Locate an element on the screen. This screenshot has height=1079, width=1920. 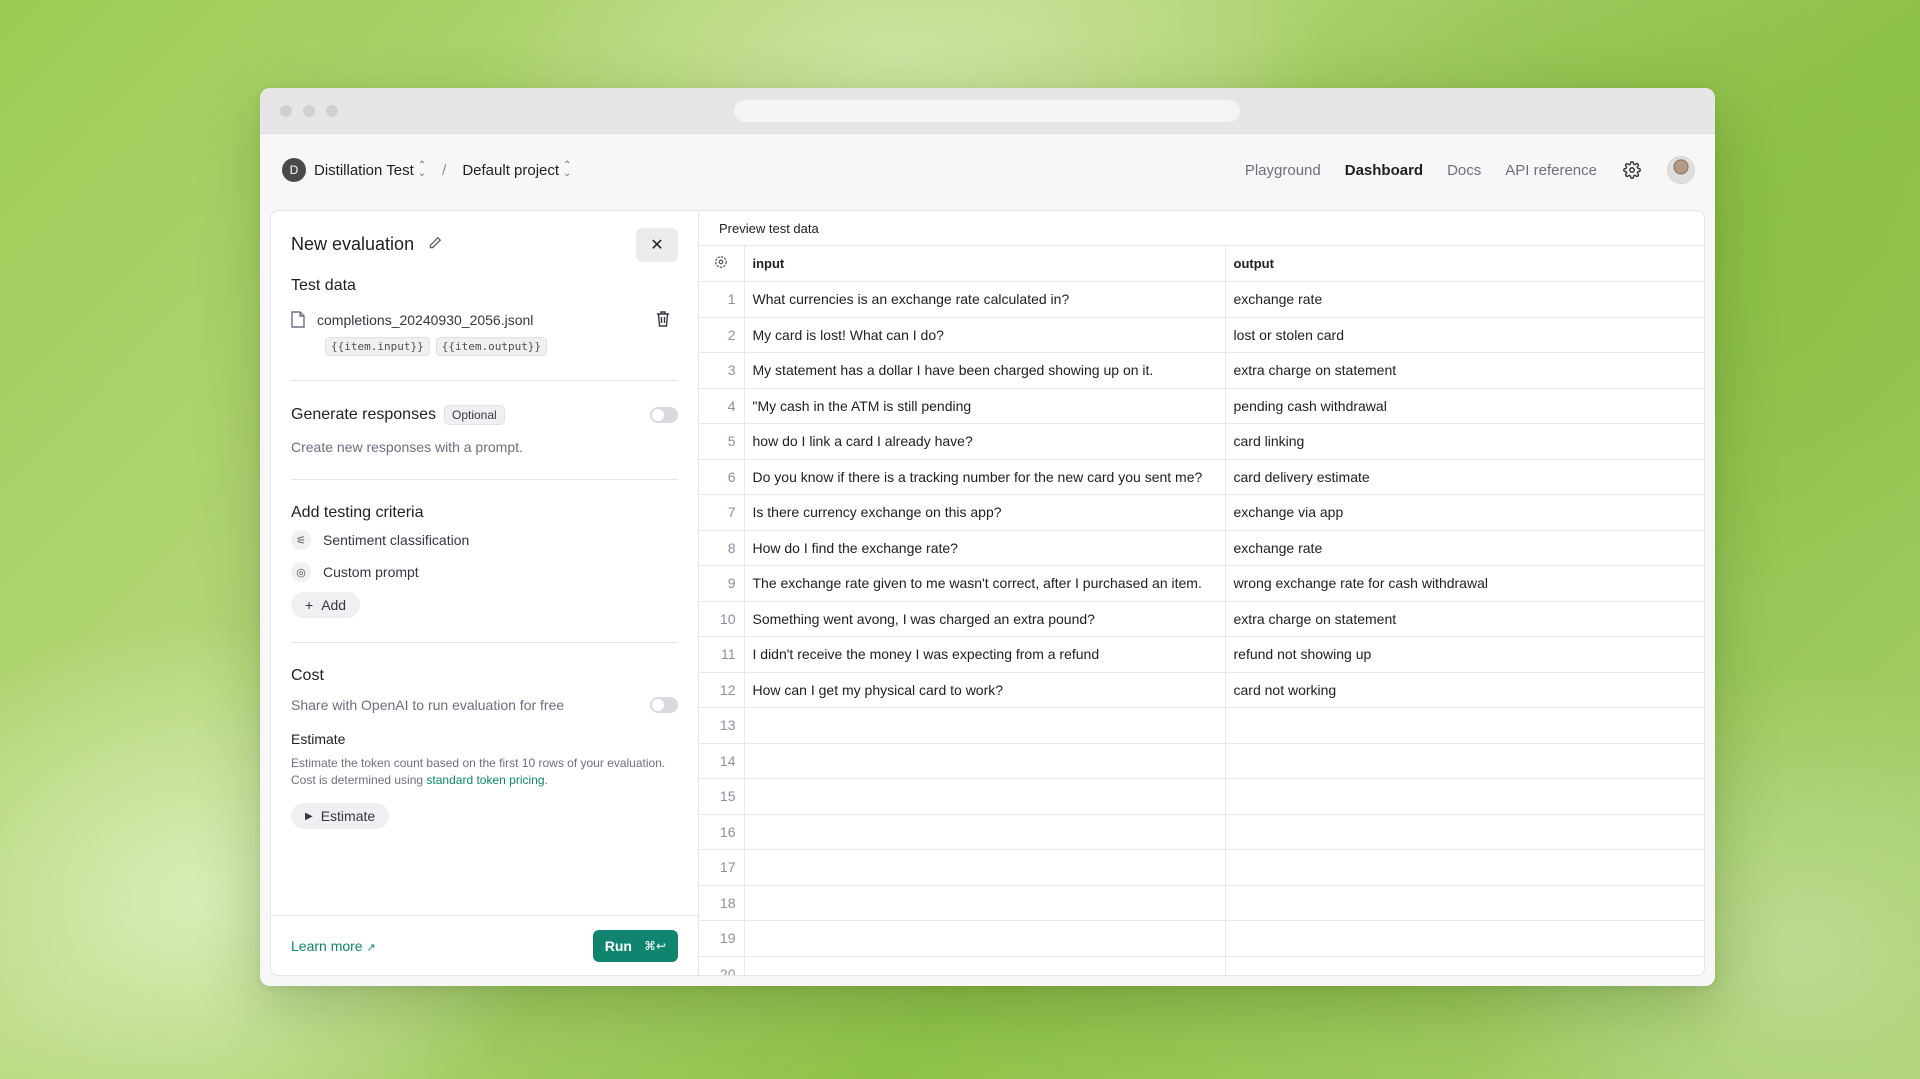
nav-docs: Docs is located at coordinates (1464, 170).